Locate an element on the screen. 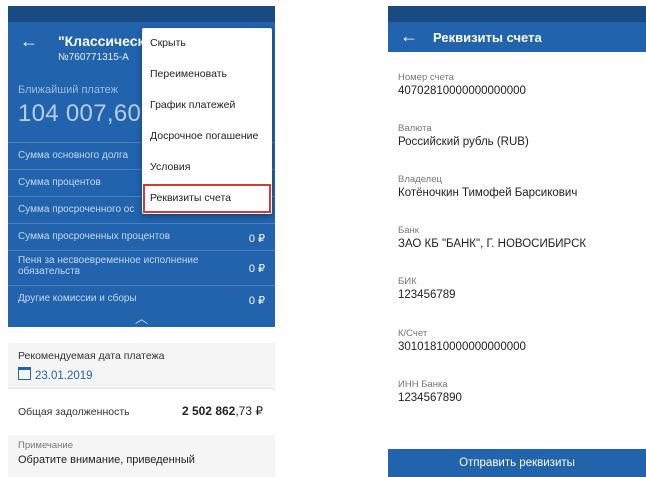 The image size is (646, 477). field-bank: Банк ЗАО КБ "БАНК", Г. НОВОСИБИРСК is located at coordinates (492, 237).